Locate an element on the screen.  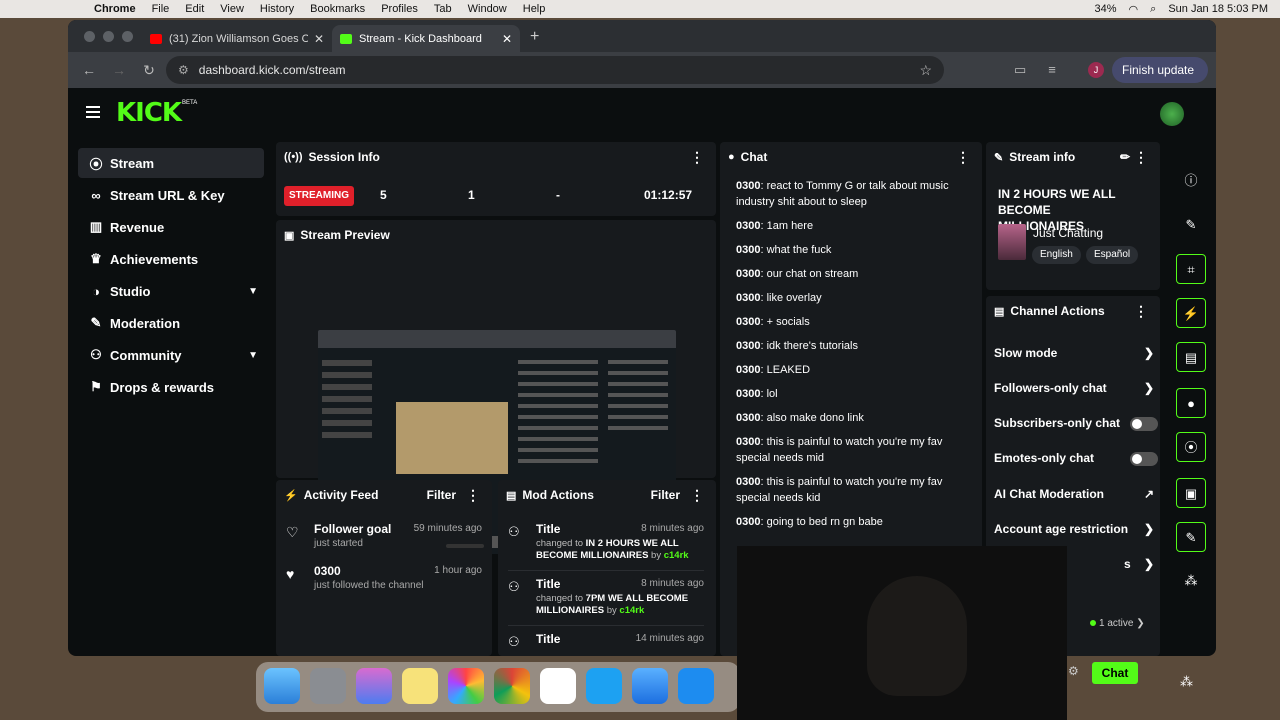
sidebar-item-stream: ⦿ Stream is located at coordinates (171, 163).